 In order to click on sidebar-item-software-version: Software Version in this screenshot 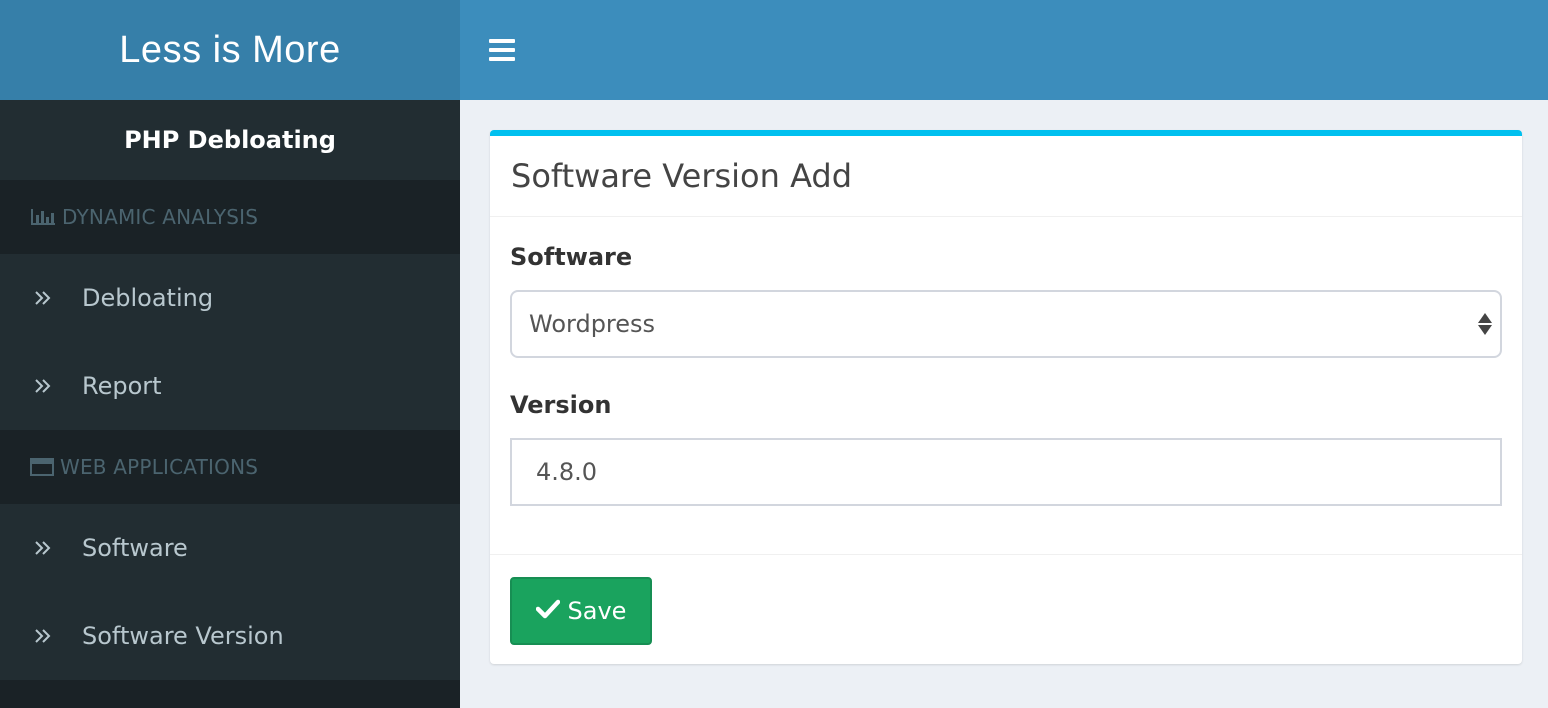, I will do `click(230, 636)`.